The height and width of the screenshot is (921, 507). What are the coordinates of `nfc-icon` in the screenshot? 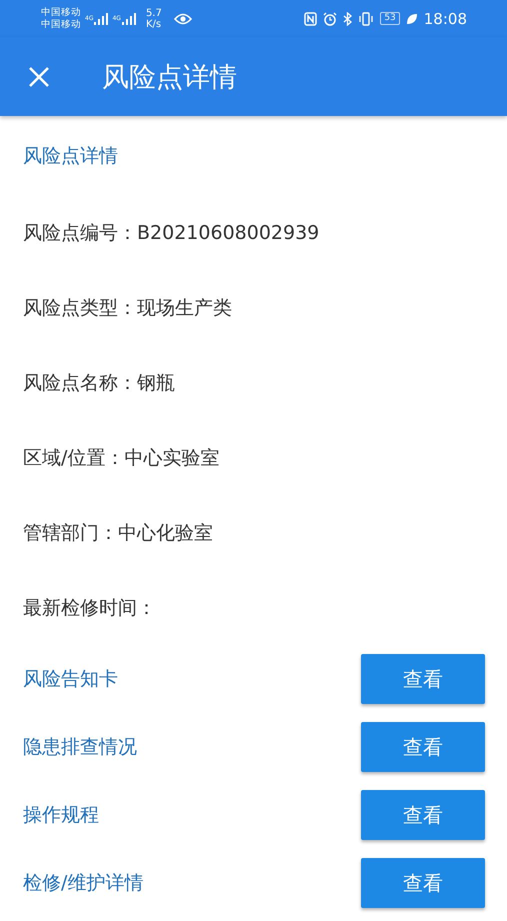 It's located at (311, 19).